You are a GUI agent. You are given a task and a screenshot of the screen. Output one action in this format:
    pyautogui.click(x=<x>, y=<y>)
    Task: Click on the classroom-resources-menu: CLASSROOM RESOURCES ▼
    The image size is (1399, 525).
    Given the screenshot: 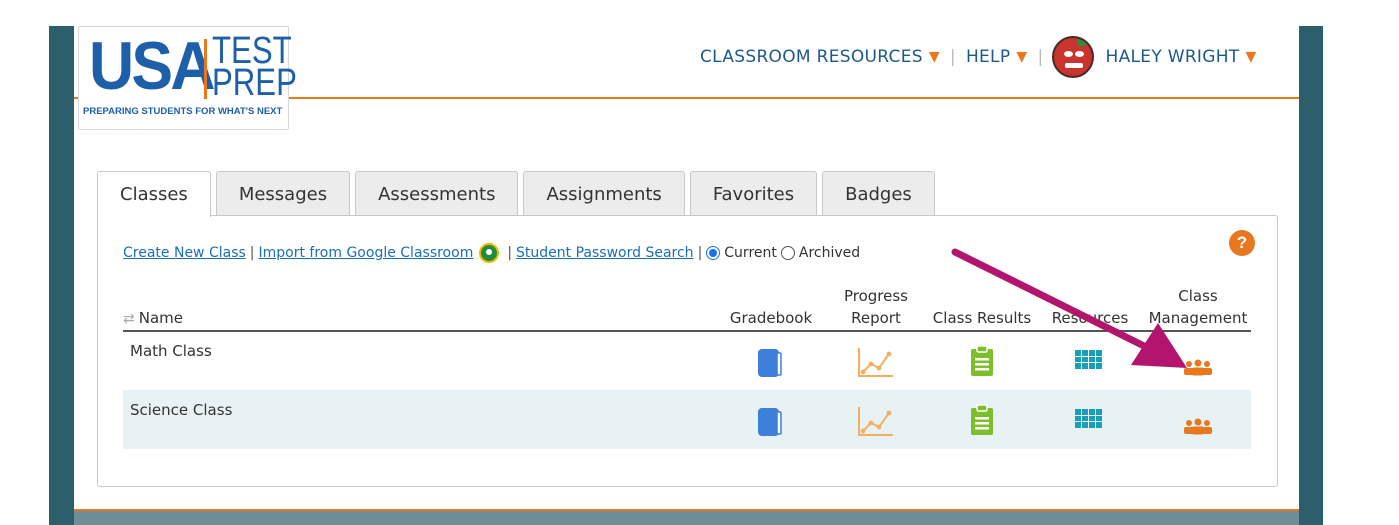 What is the action you would take?
    pyautogui.click(x=820, y=57)
    